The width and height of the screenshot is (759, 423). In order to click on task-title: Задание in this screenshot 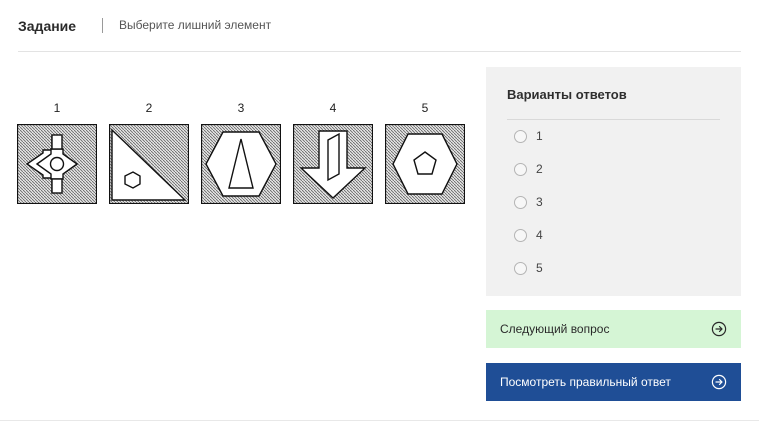, I will do `click(47, 26)`.